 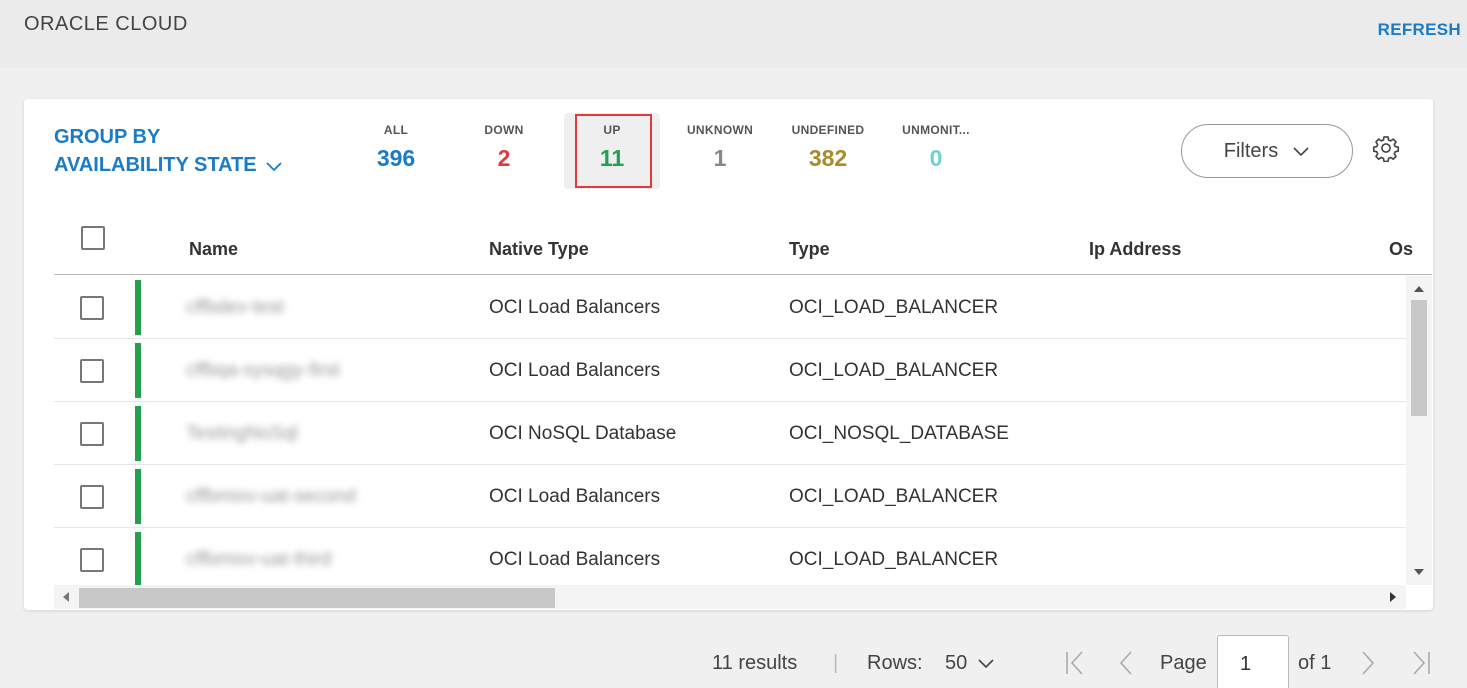 I want to click on vertical-scrollbar, so click(x=1419, y=430).